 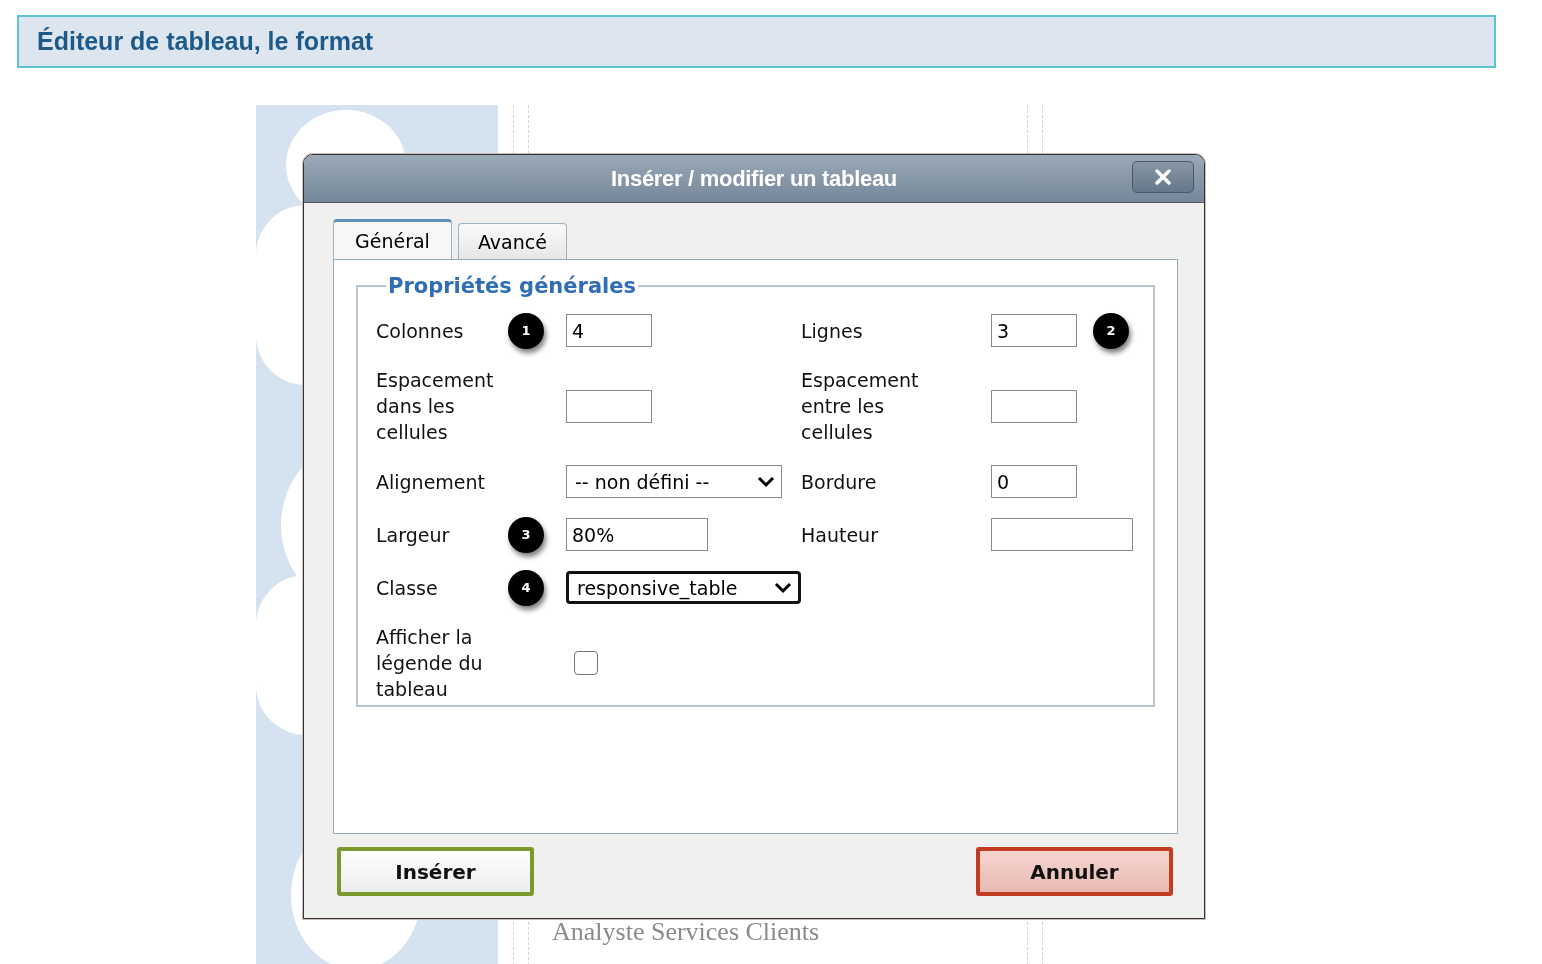 I want to click on field-label: Alignement, so click(x=431, y=482).